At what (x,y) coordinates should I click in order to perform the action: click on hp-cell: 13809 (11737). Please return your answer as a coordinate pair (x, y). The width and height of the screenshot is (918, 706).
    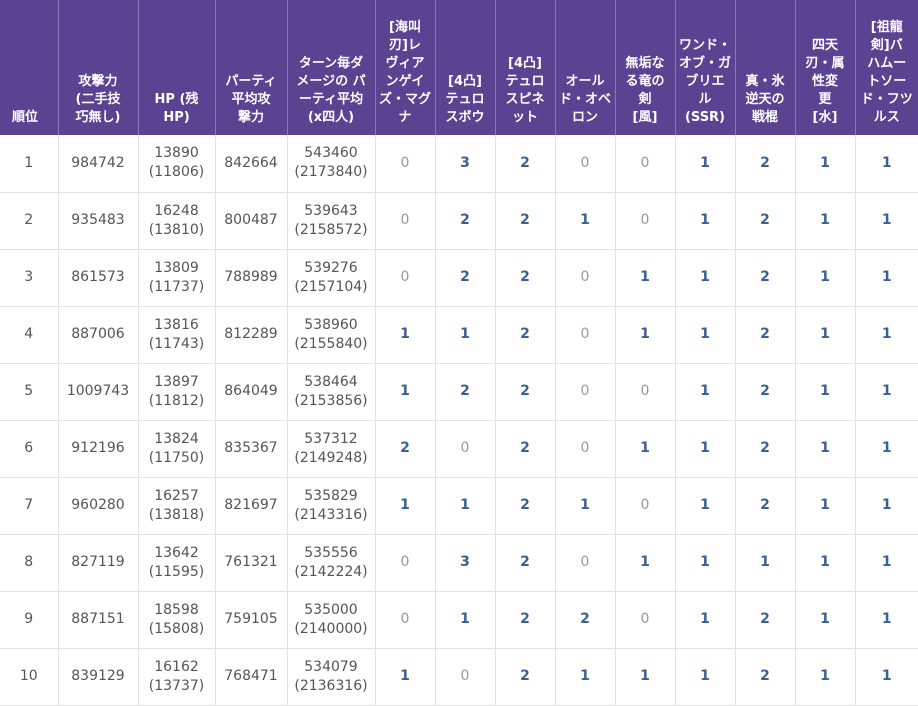
    Looking at the image, I should click on (176, 278).